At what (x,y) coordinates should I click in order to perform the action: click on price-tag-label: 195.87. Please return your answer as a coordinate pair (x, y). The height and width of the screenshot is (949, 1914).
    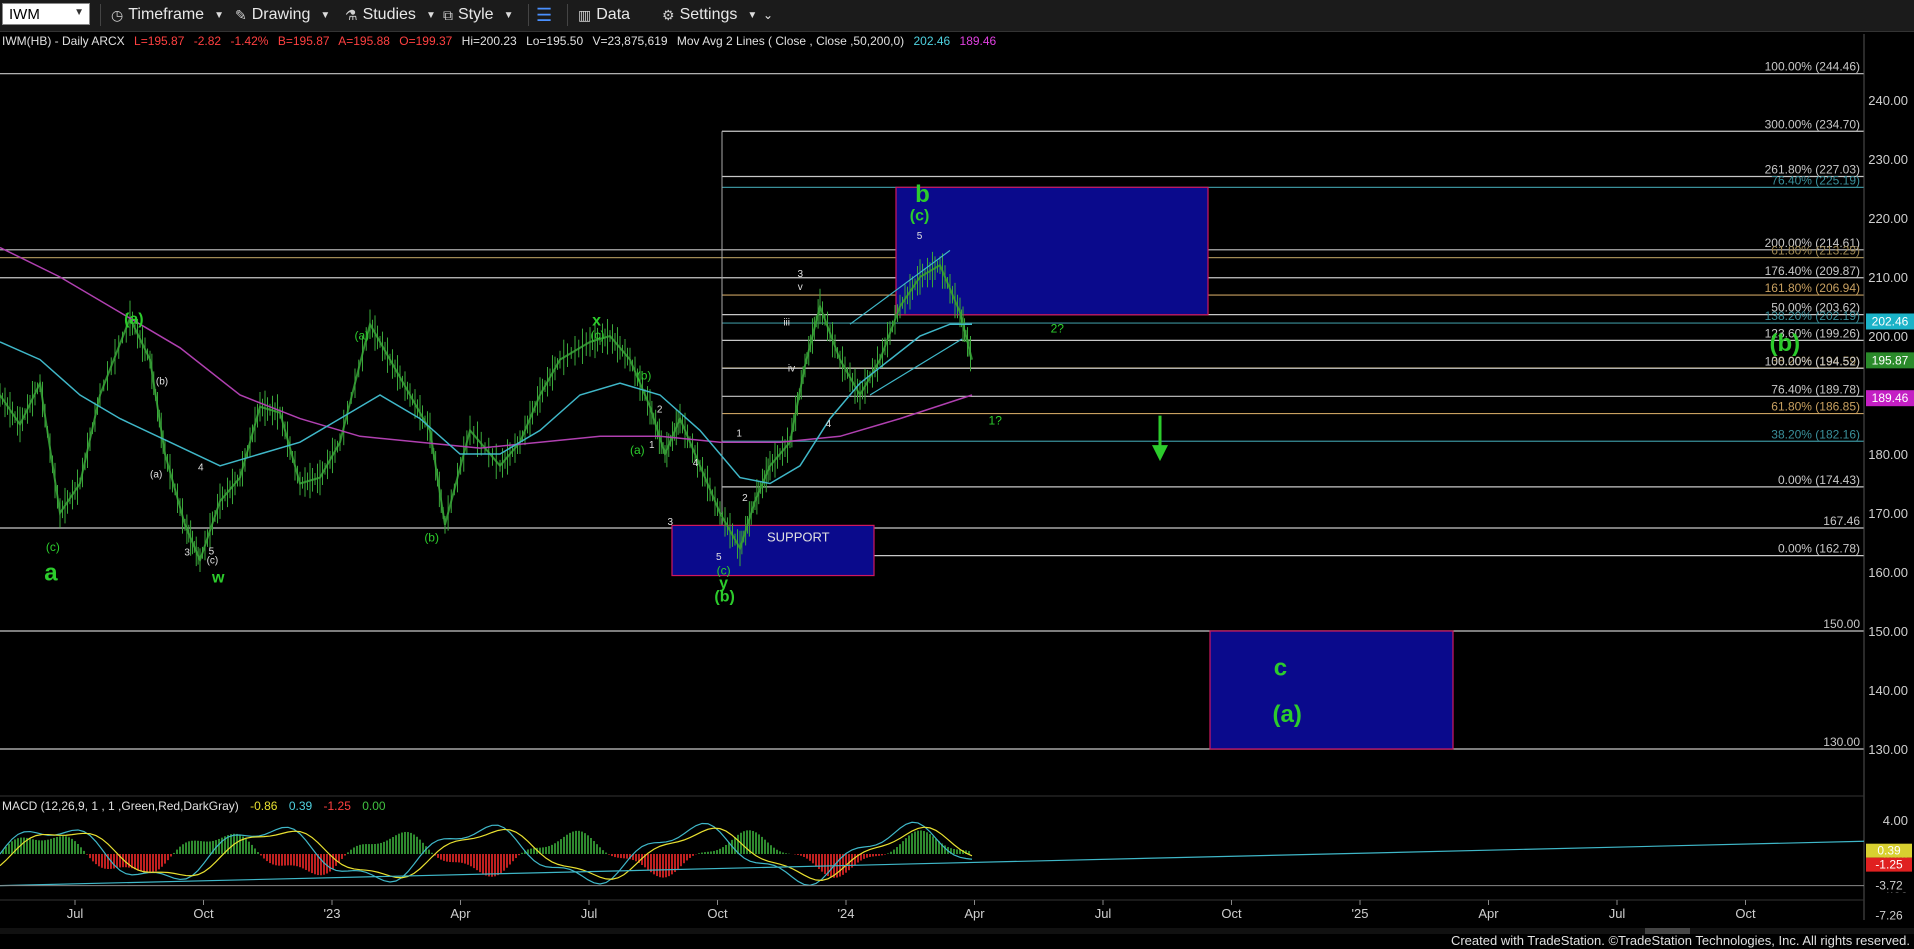
    Looking at the image, I should click on (1890, 360).